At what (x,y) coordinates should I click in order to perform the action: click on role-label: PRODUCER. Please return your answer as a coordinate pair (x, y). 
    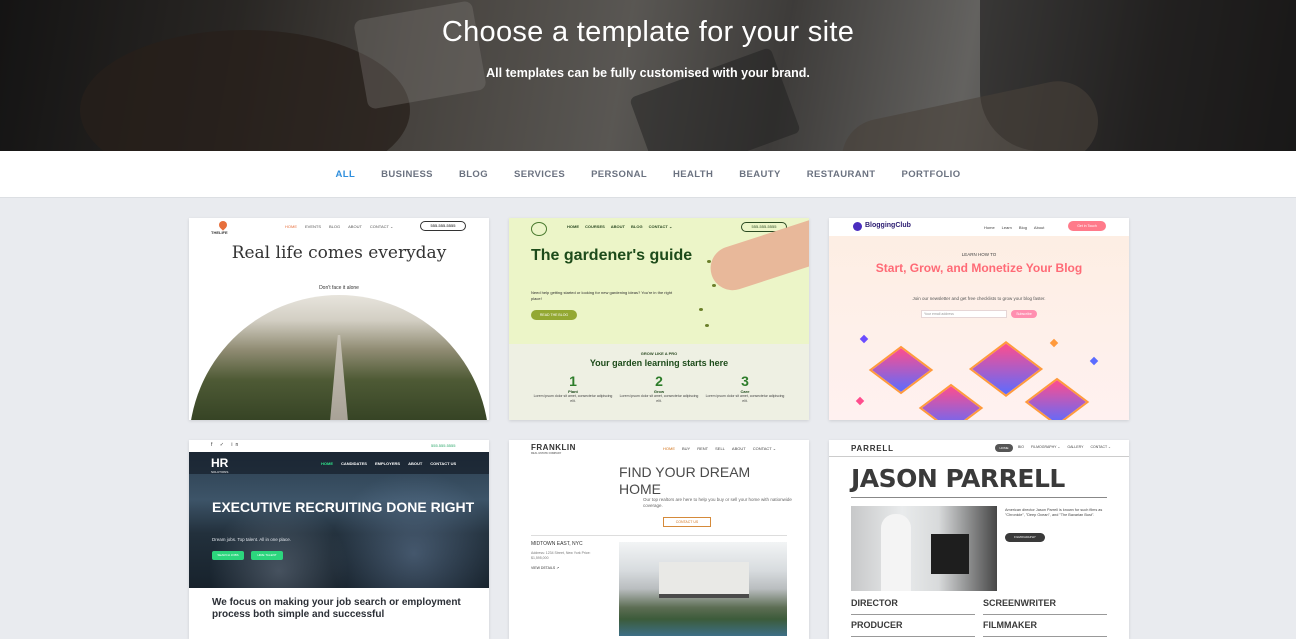
    Looking at the image, I should click on (877, 625).